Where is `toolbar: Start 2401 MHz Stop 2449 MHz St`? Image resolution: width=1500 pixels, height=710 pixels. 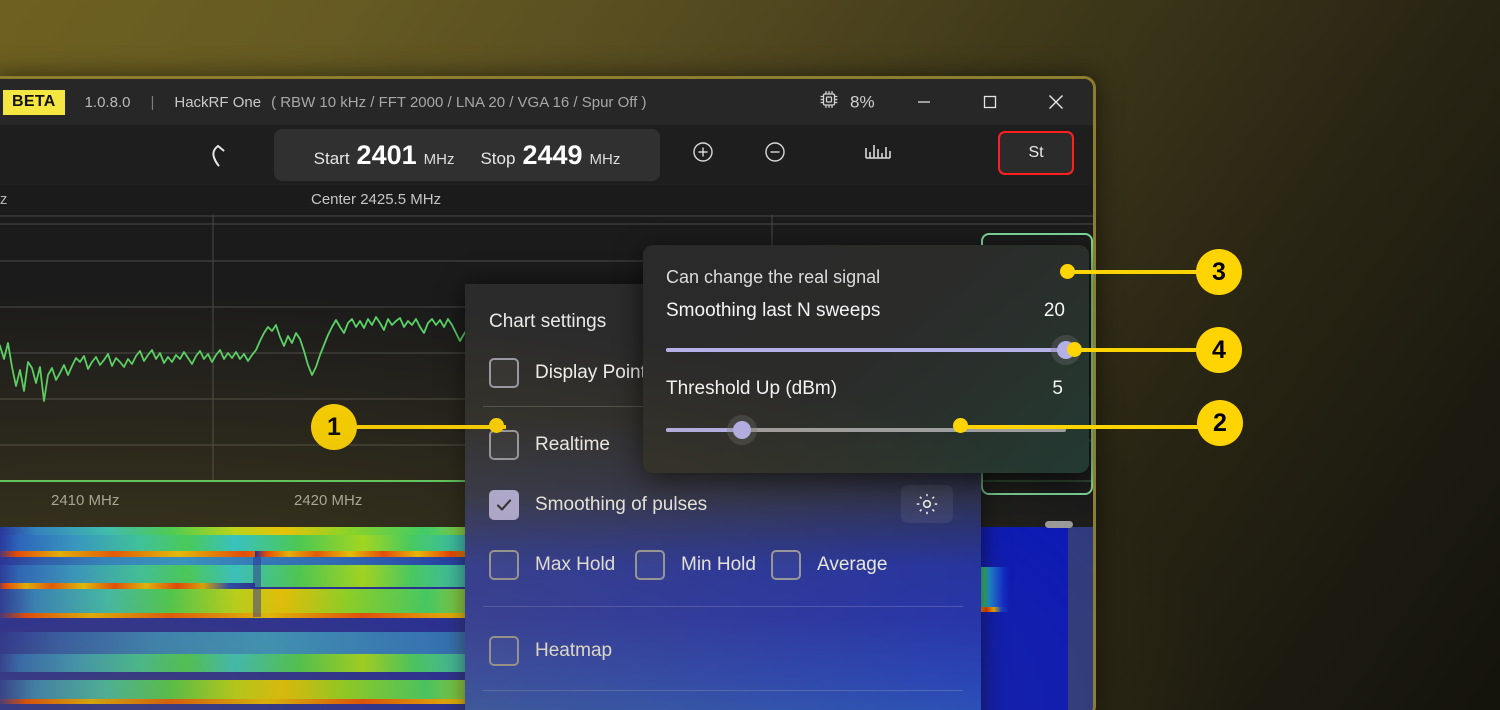
toolbar: Start 2401 MHz Stop 2449 MHz St is located at coordinates (546, 155).